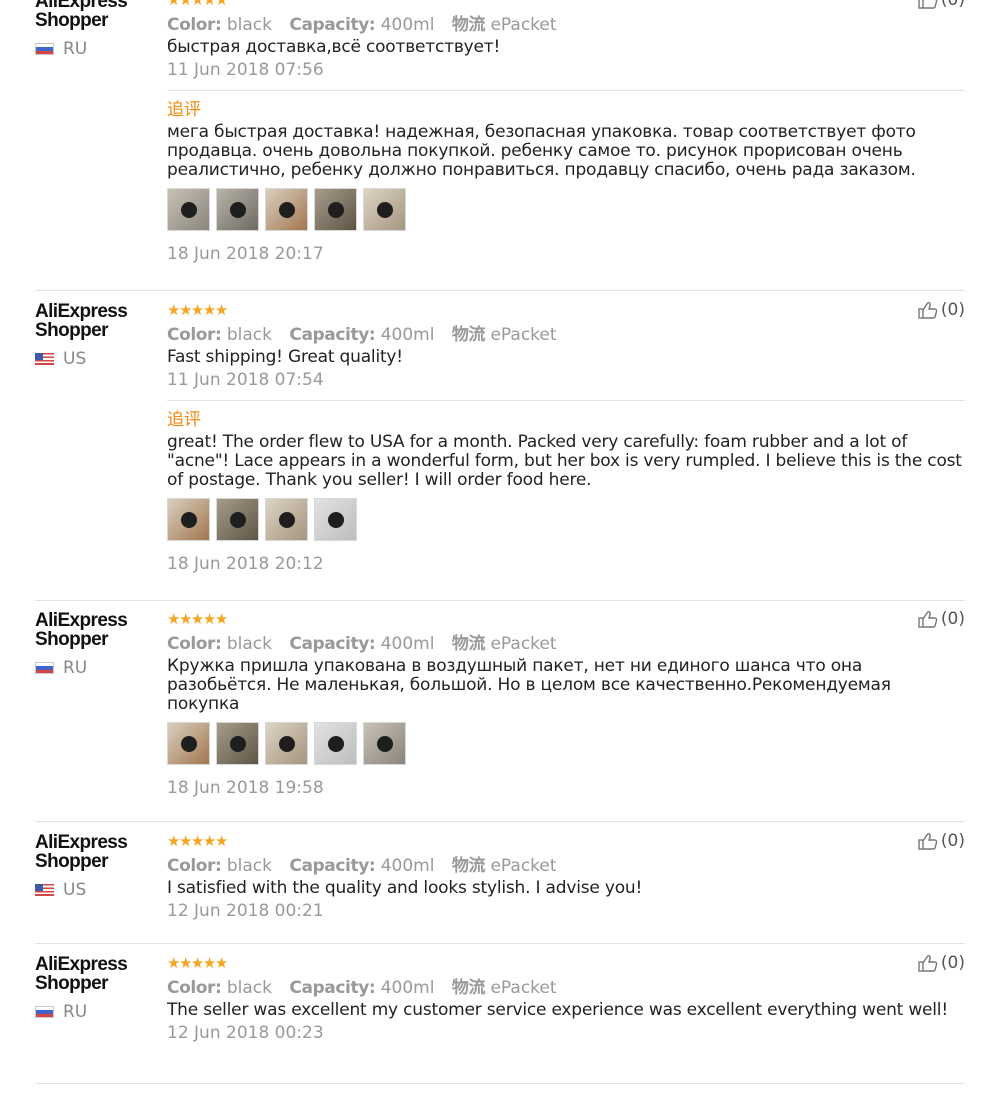 The image size is (1000, 1102). Describe the element at coordinates (245, 380) in the screenshot. I see `review-date: 11 Jun 2018 07:54` at that location.